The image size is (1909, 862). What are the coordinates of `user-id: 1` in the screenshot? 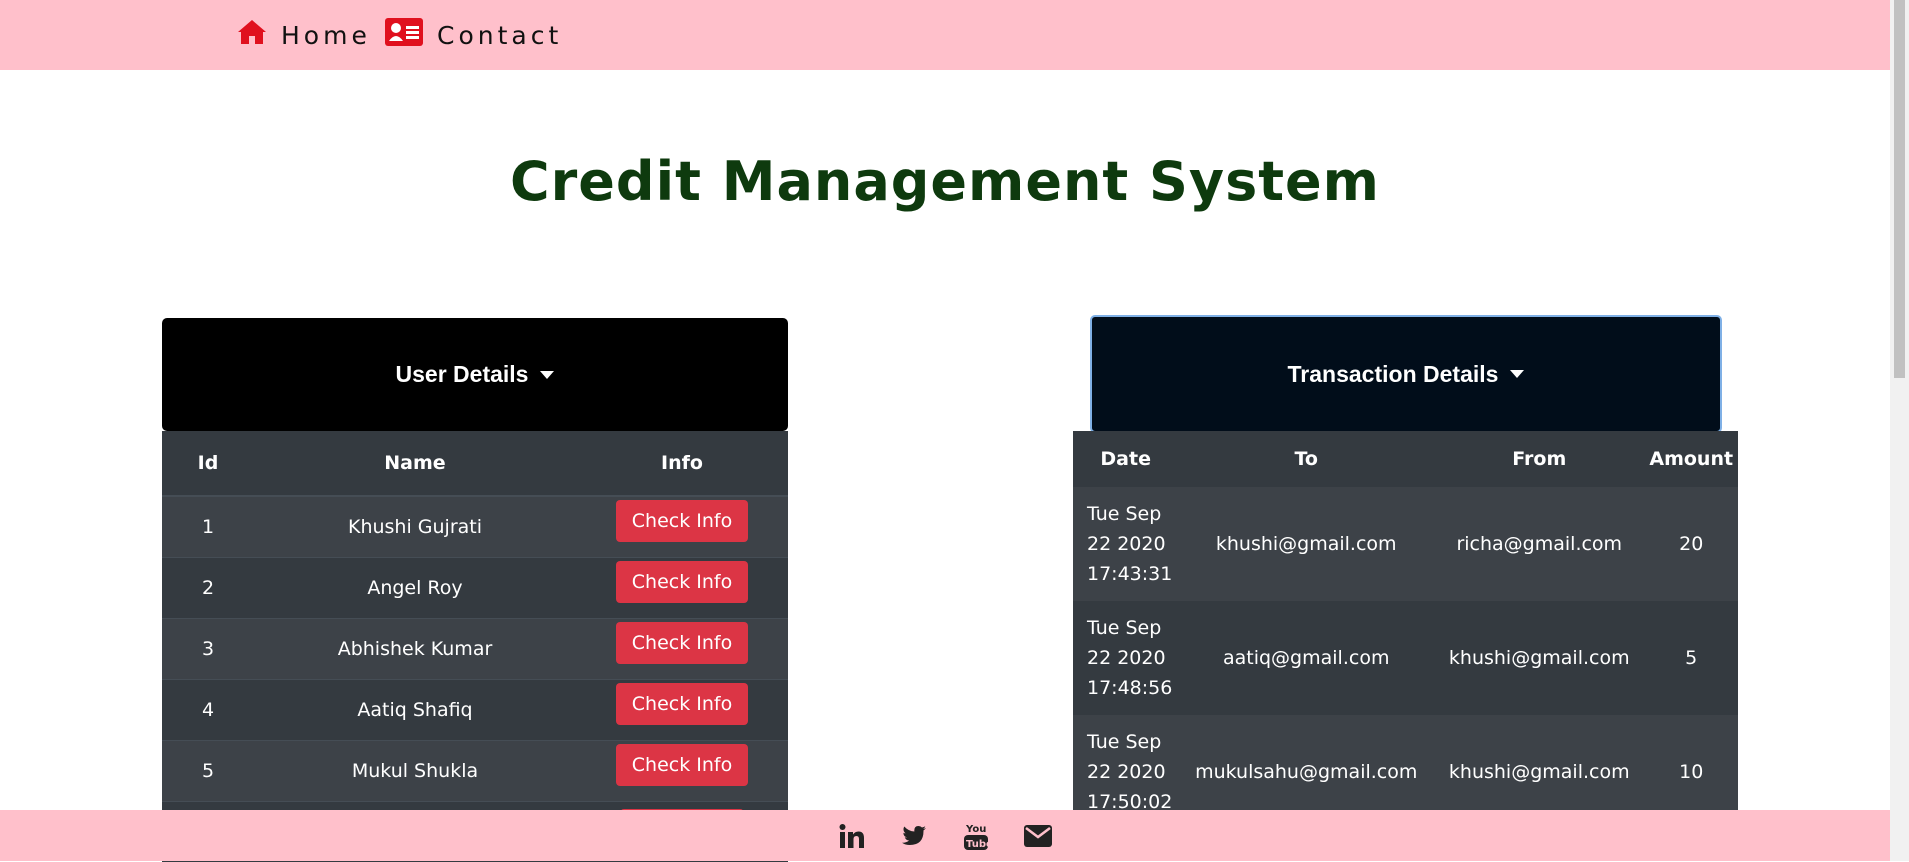 It's located at (208, 527).